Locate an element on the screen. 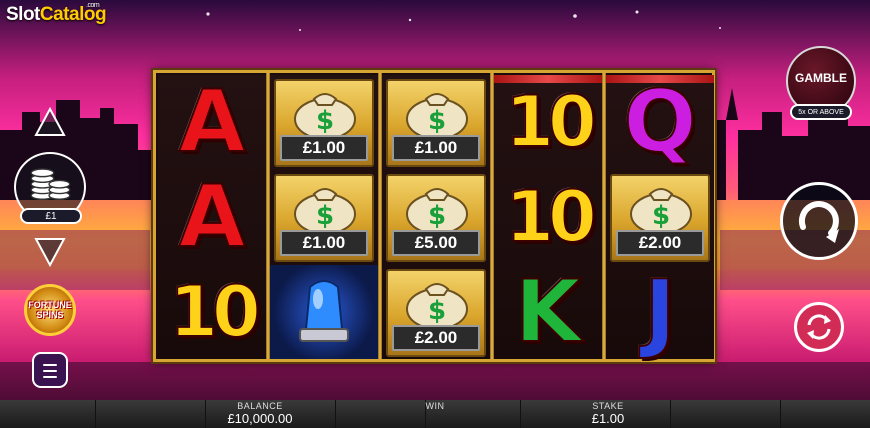 The height and width of the screenshot is (428, 870). win-display: WIN is located at coordinates (435, 406).